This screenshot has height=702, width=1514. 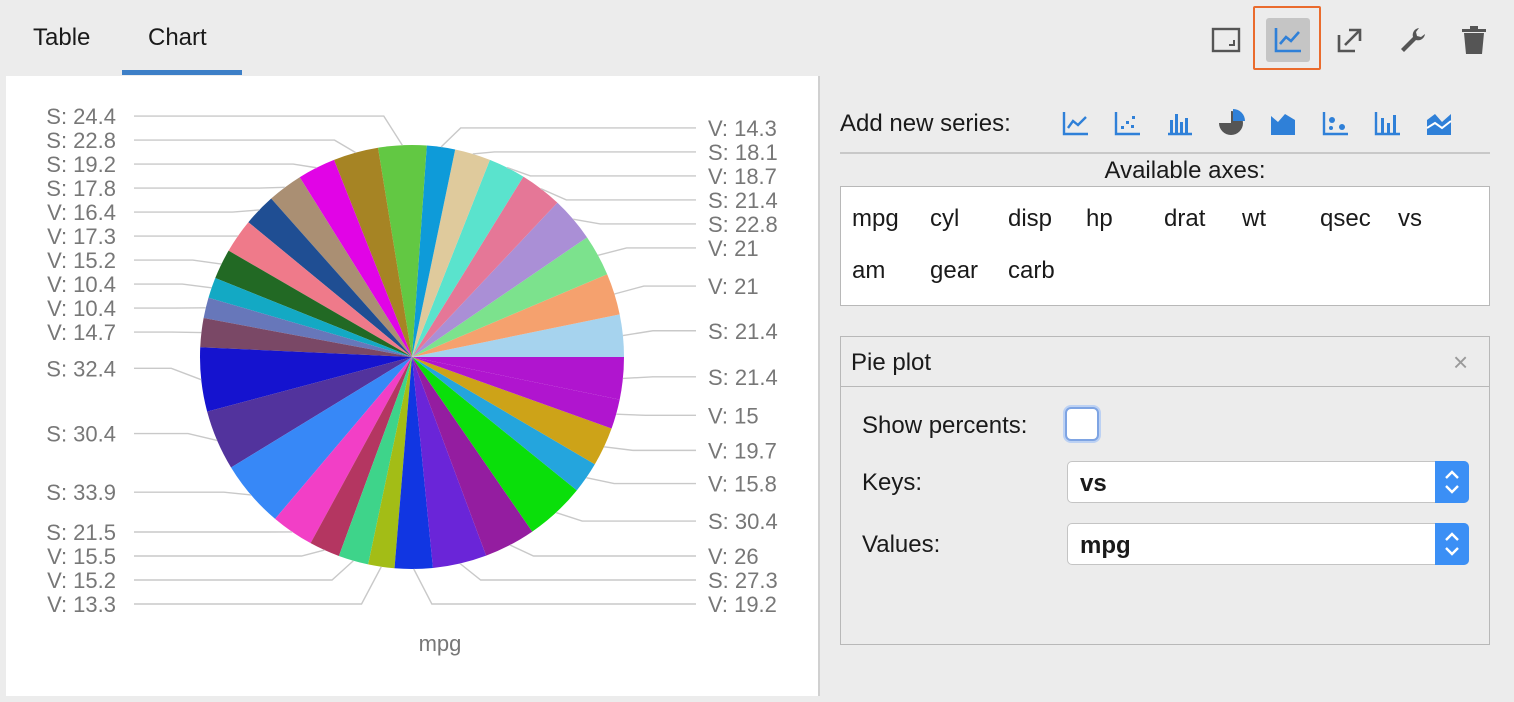 What do you see at coordinates (81, 284) in the screenshot?
I see `slice-label: V: 10.4` at bounding box center [81, 284].